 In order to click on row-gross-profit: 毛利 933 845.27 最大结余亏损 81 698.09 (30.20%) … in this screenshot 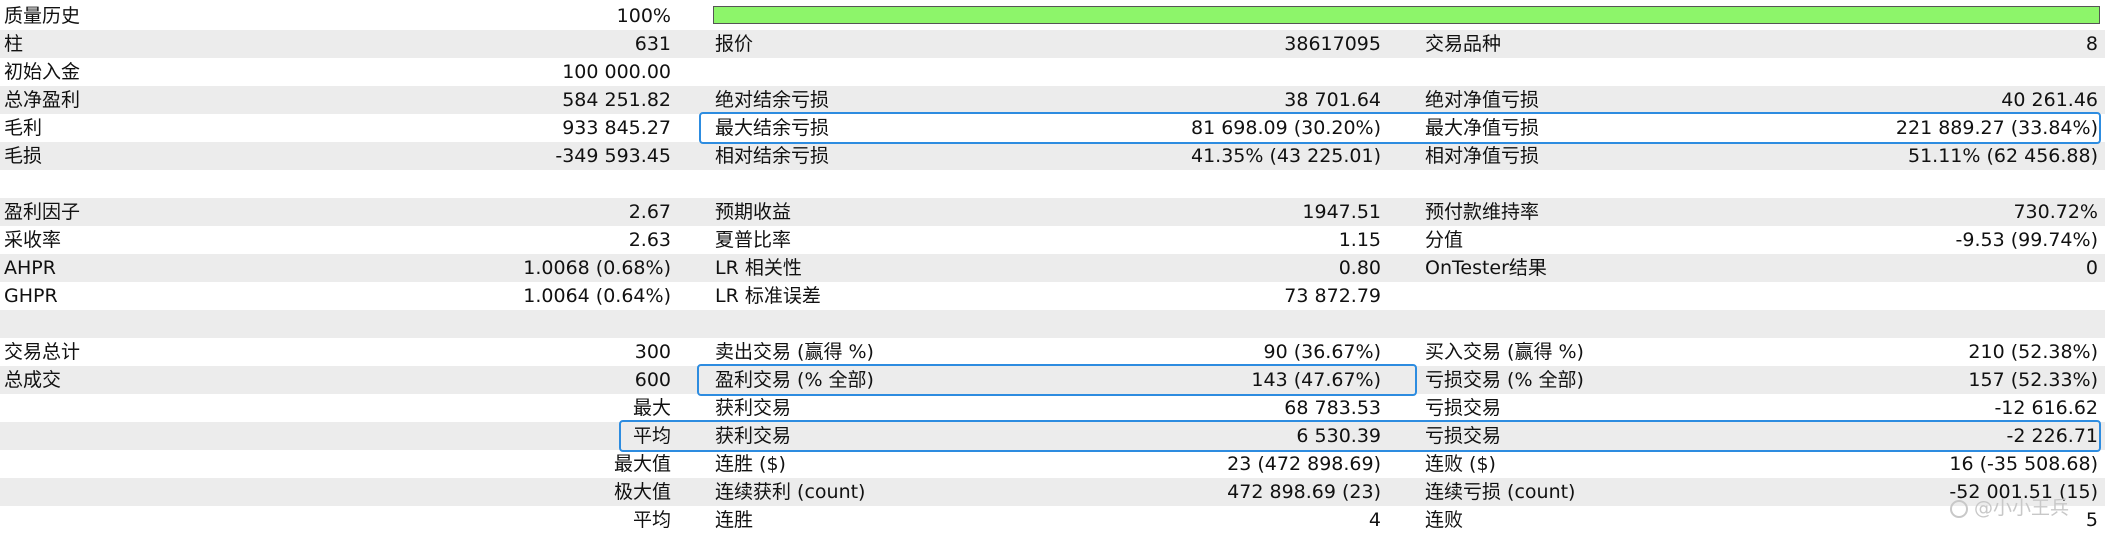, I will do `click(1052, 128)`.